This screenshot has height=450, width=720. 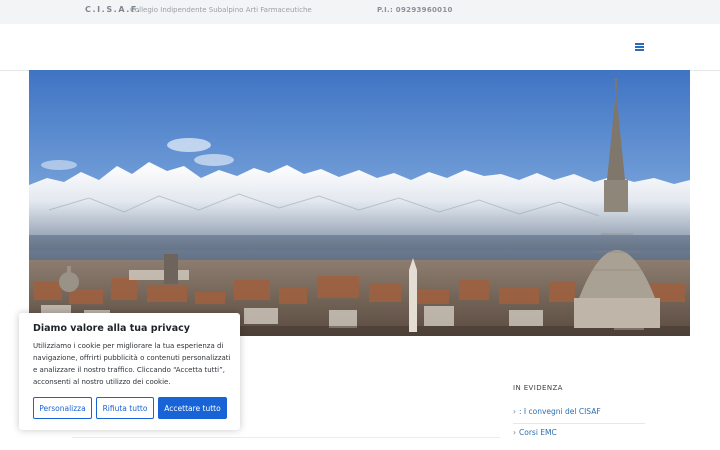 What do you see at coordinates (538, 432) in the screenshot?
I see `sidebar-link-label: Corsi EMC` at bounding box center [538, 432].